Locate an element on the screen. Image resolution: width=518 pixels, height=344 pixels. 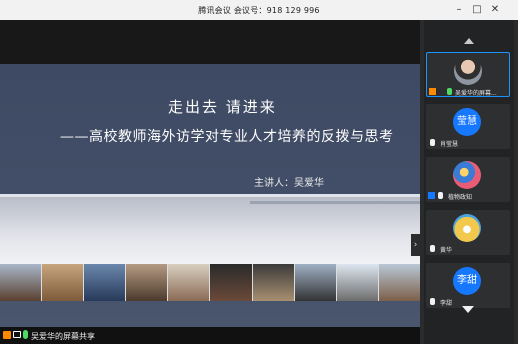
participant-name: 黄华 is located at coordinates (446, 250).